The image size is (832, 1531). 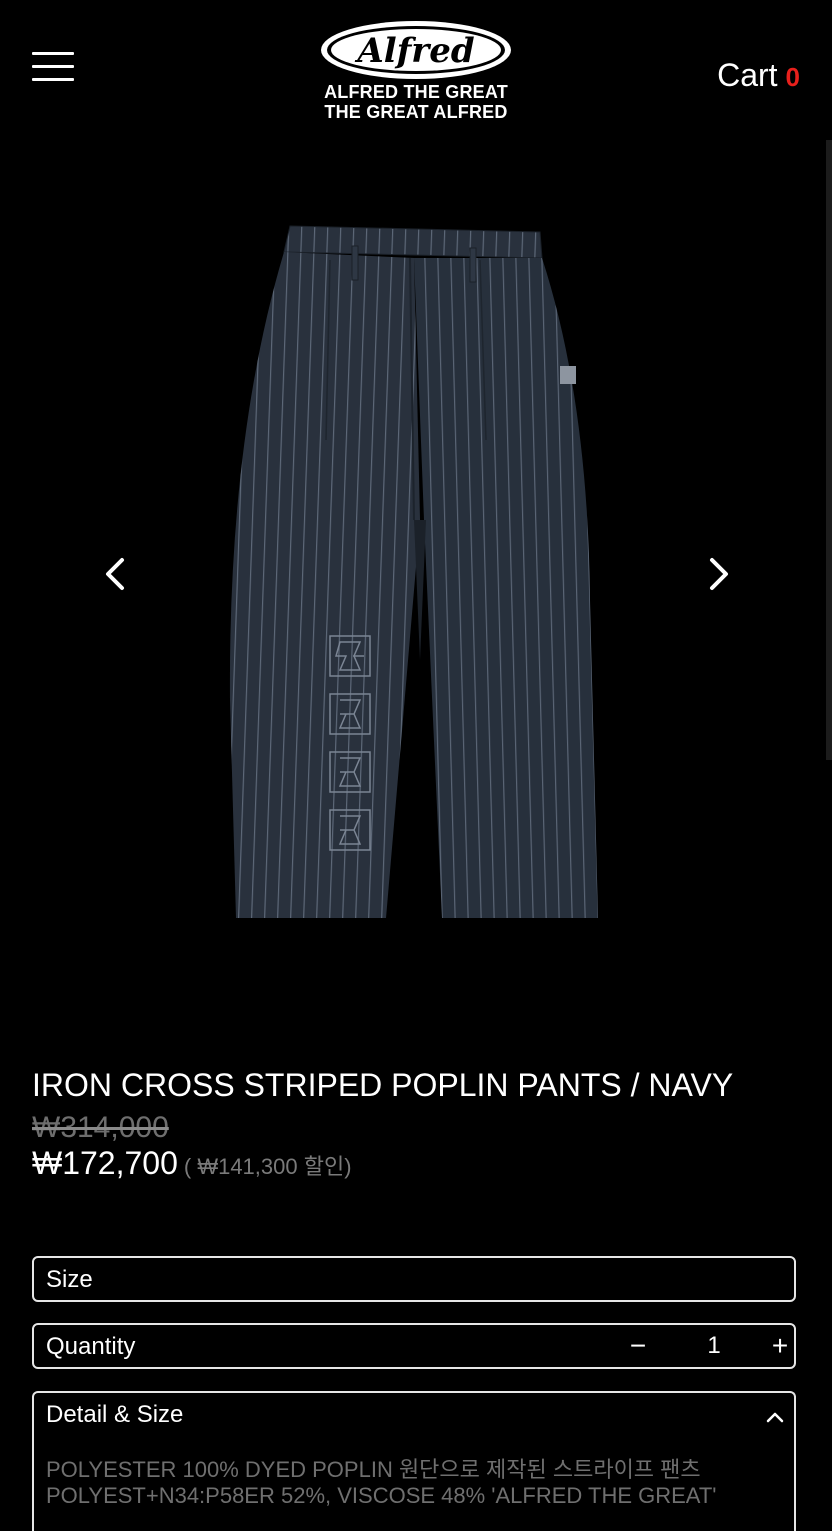 What do you see at coordinates (53, 67) in the screenshot?
I see `hamburger-menu-icon` at bounding box center [53, 67].